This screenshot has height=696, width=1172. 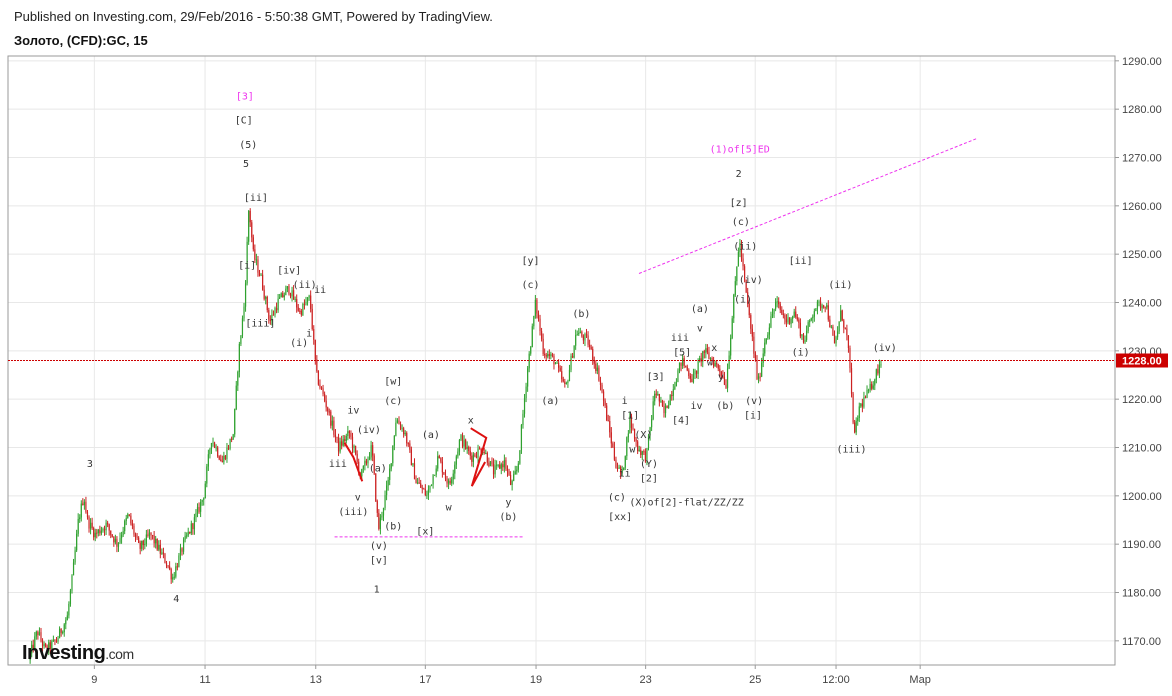 I want to click on wave-label: [x], so click(x=425, y=532).